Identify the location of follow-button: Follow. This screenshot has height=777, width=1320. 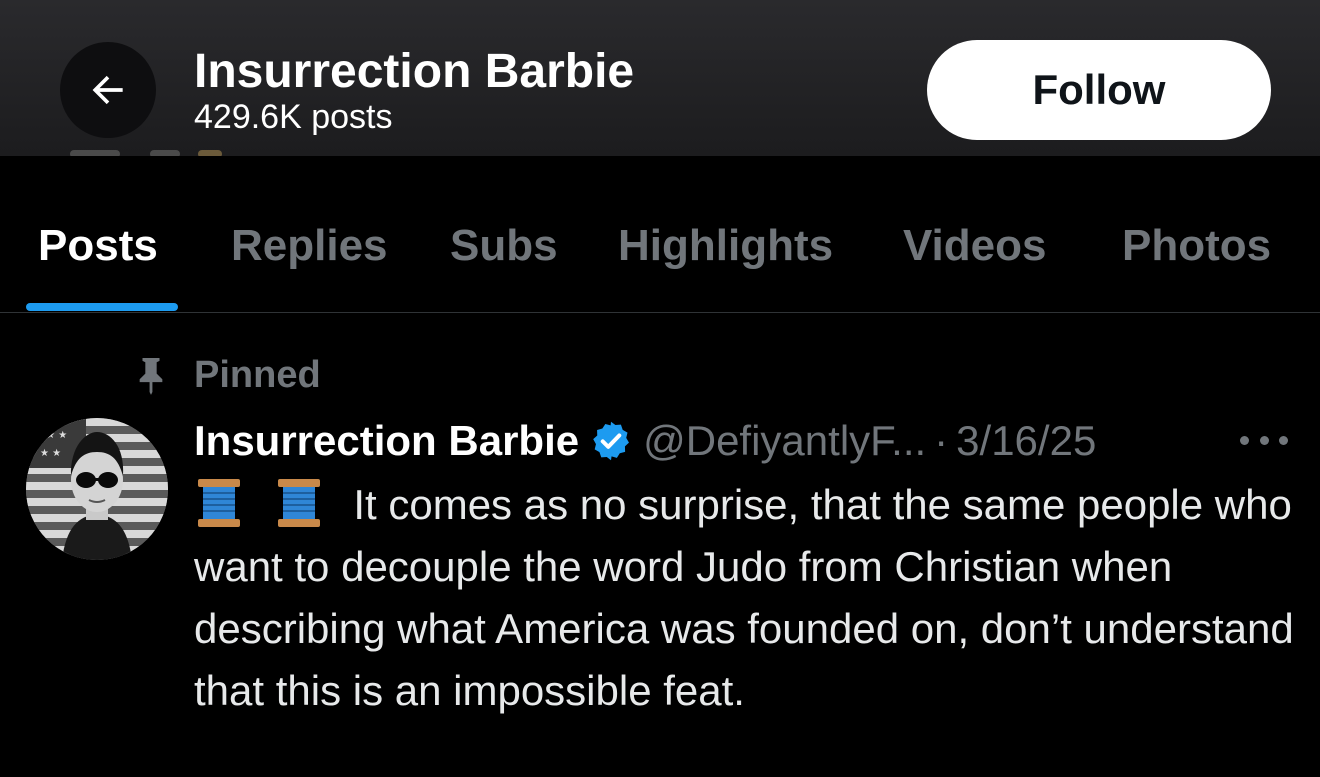
(1099, 90).